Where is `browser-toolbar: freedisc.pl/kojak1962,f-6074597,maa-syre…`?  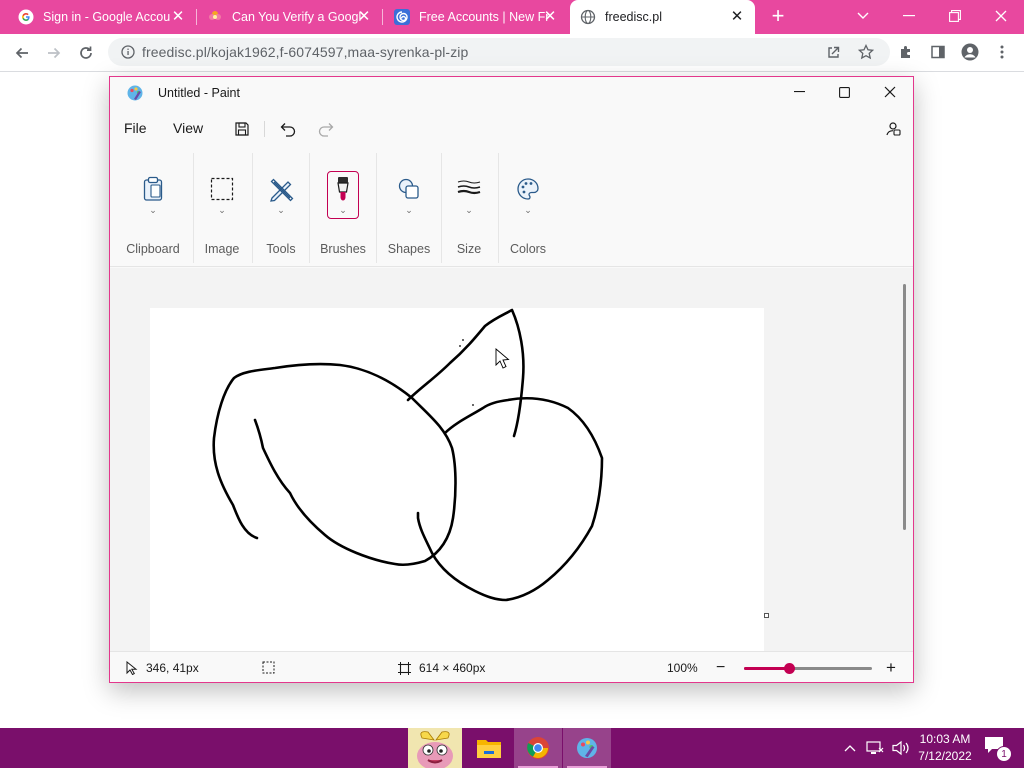
browser-toolbar: freedisc.pl/kojak1962,f-6074597,maa-syre… is located at coordinates (512, 53).